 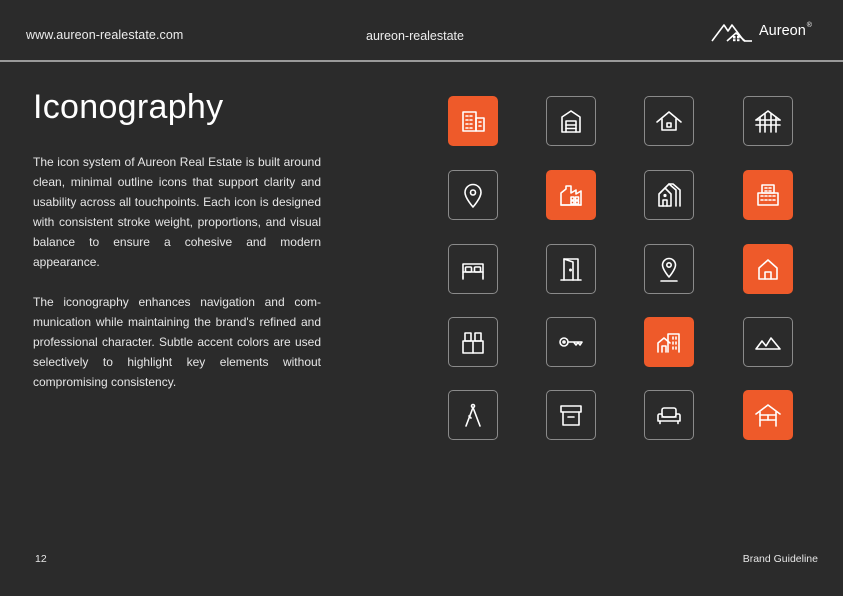 What do you see at coordinates (780, 559) in the screenshot?
I see `footer-label: Brand Guideline` at bounding box center [780, 559].